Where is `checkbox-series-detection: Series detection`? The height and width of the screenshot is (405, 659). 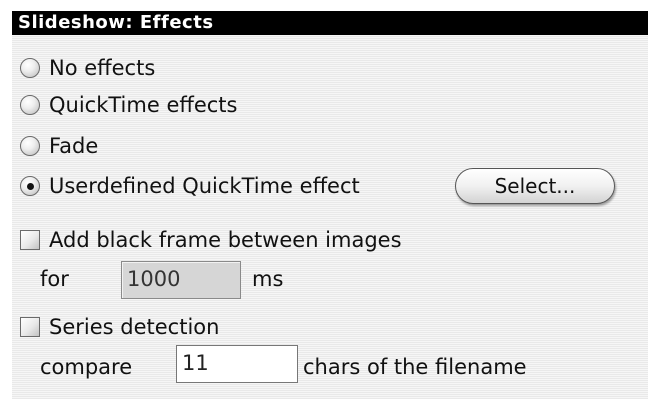
checkbox-series-detection: Series detection is located at coordinates (119, 327).